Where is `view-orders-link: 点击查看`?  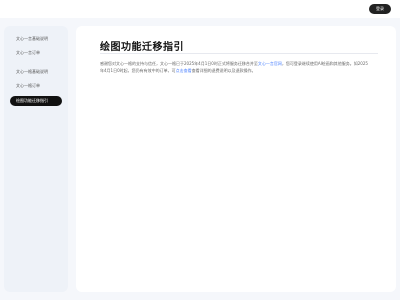
view-orders-link: 点击查看 is located at coordinates (184, 70).